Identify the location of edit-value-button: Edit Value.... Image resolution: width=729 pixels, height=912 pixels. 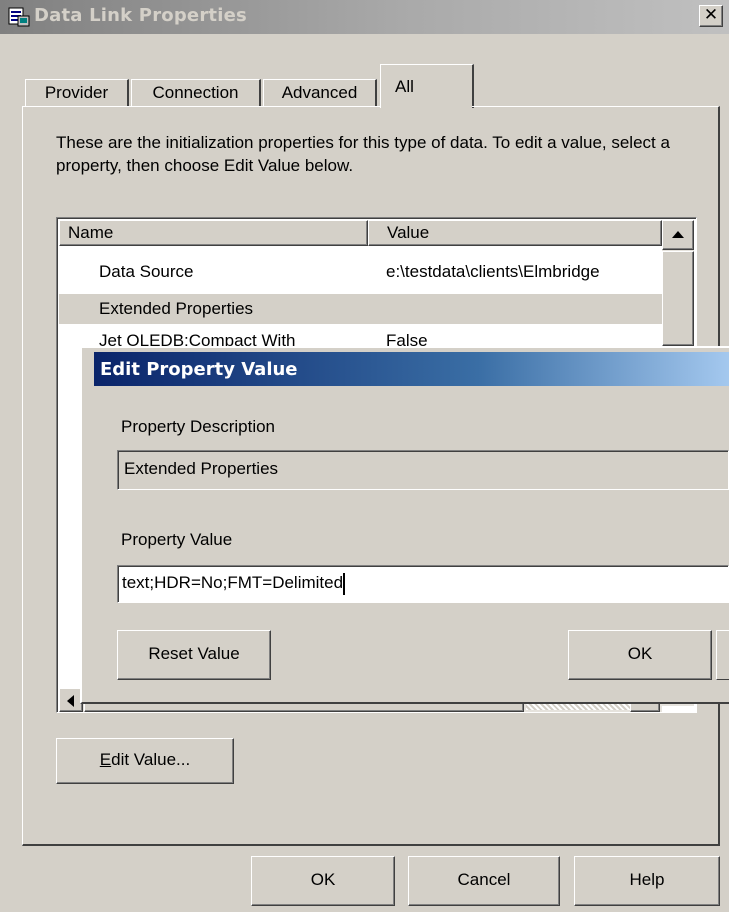
(145, 761).